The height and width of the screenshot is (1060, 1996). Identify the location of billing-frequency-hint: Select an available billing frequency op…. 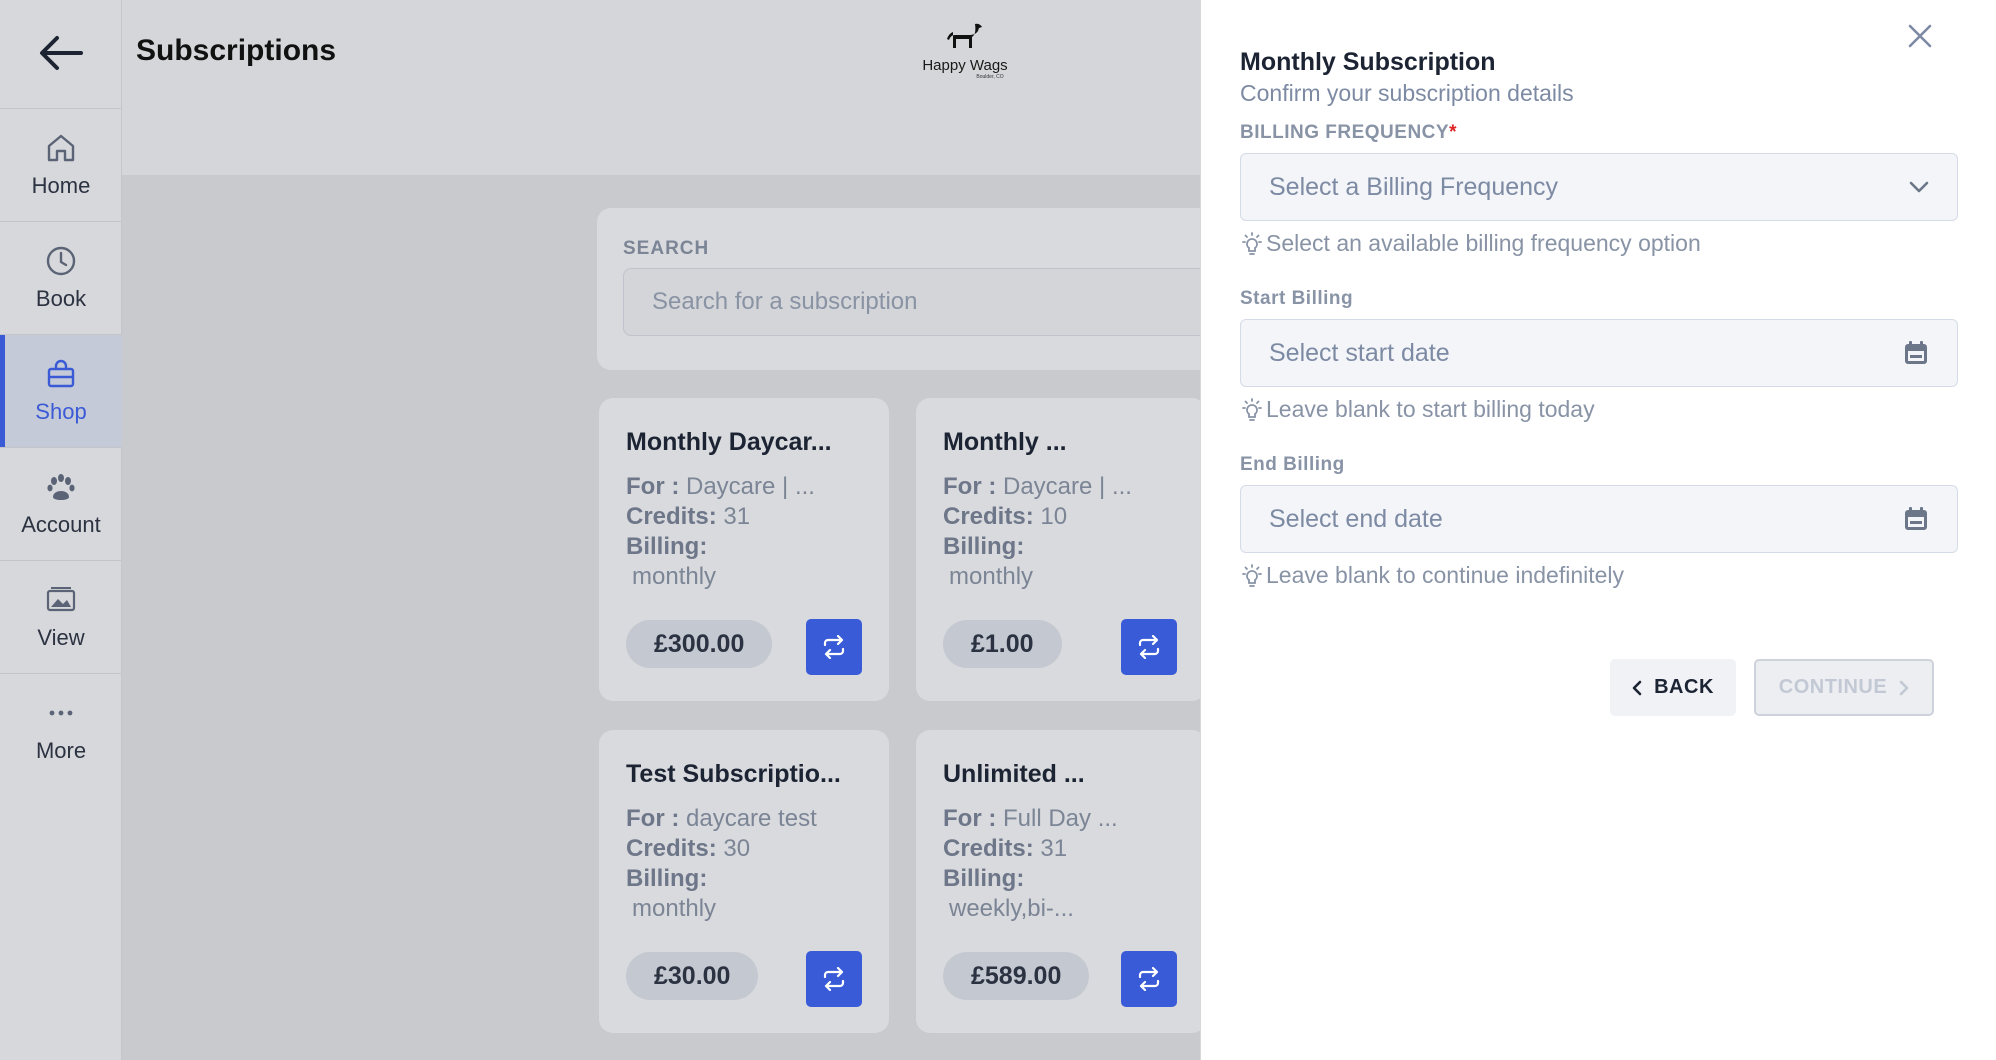
(1470, 243).